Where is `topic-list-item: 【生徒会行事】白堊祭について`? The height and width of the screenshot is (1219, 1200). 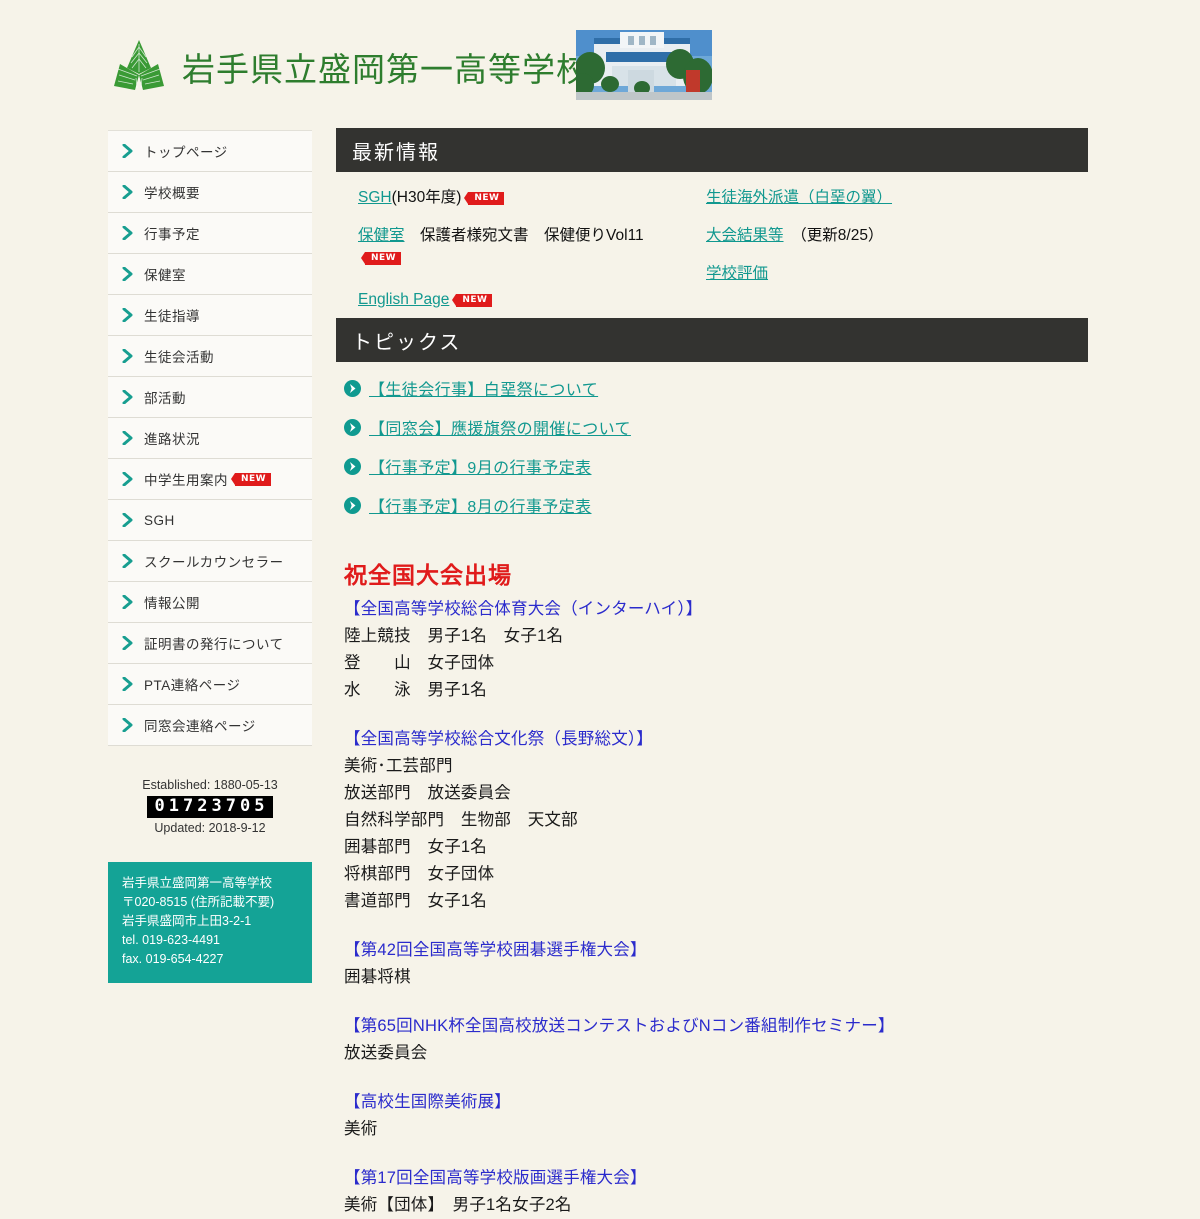
topic-list-item: 【生徒会行事】白堊祭について is located at coordinates (716, 388).